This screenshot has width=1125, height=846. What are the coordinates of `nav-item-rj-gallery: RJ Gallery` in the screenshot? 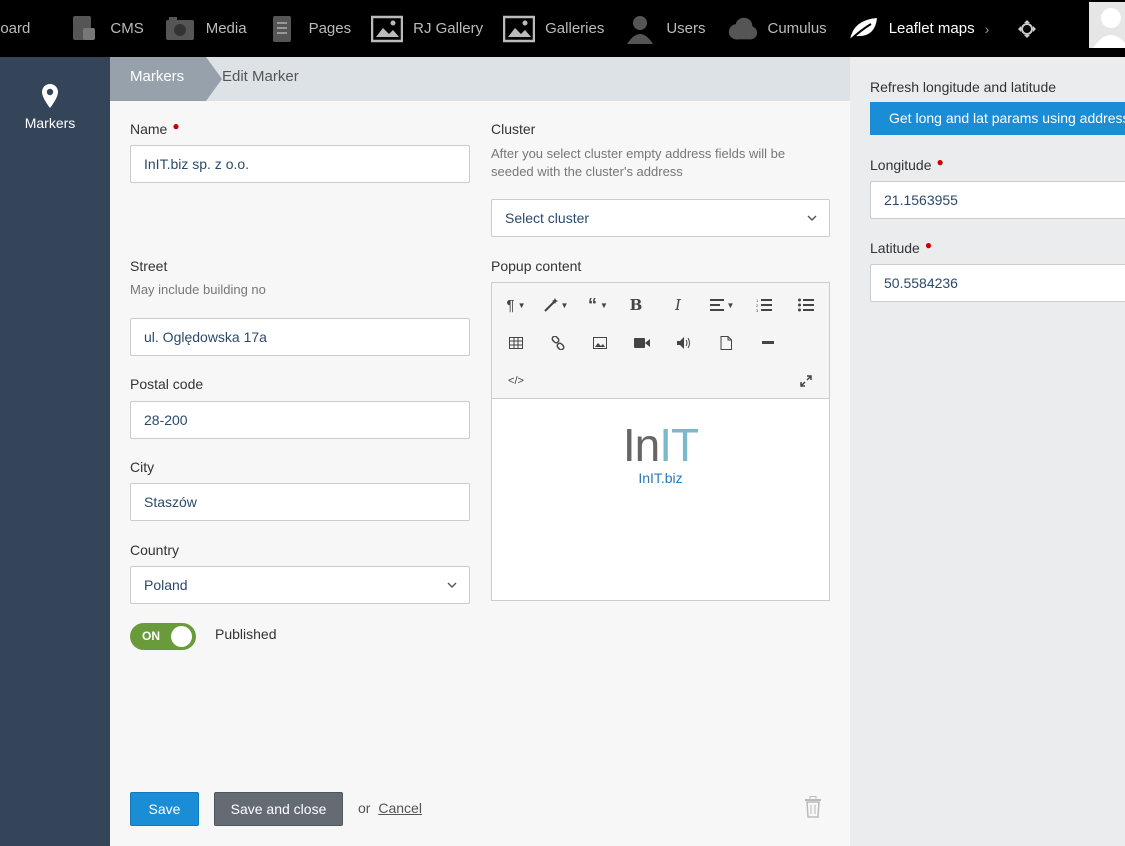 It's located at (427, 28).